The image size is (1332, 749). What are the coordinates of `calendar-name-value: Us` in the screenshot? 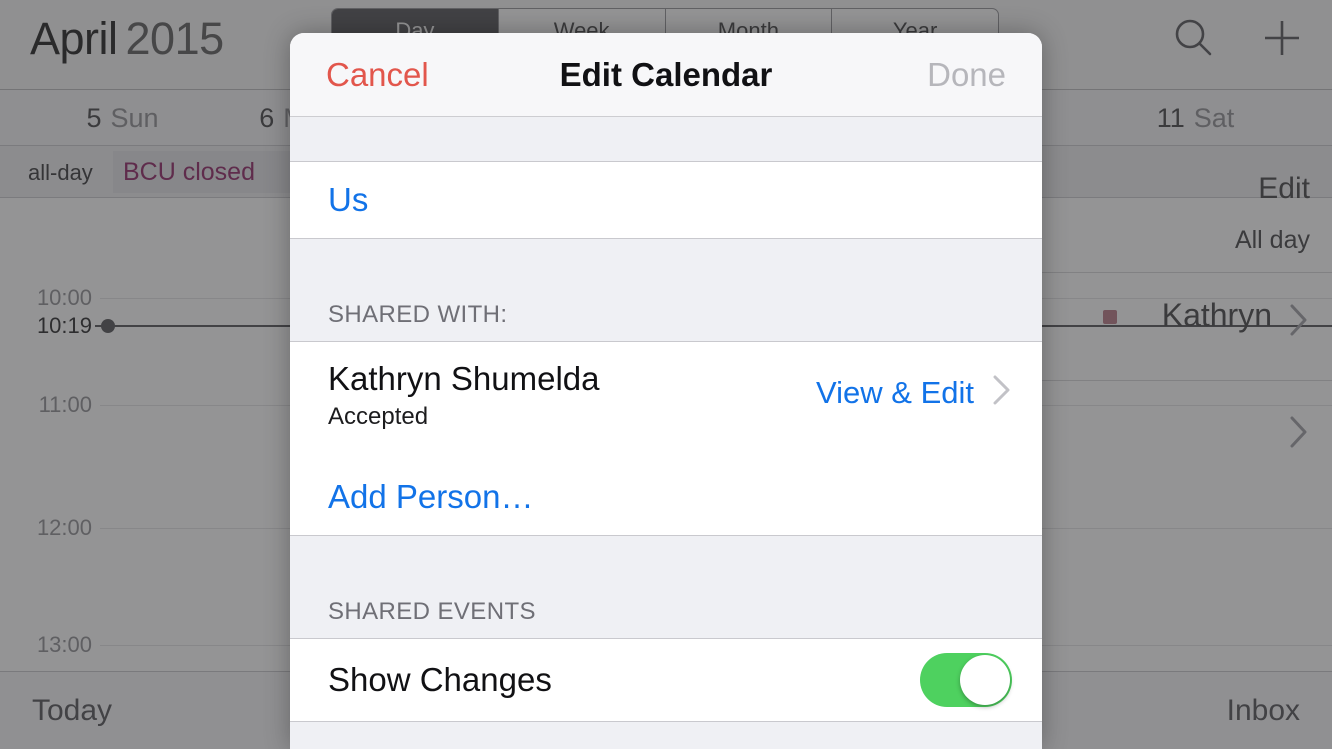 It's located at (348, 199).